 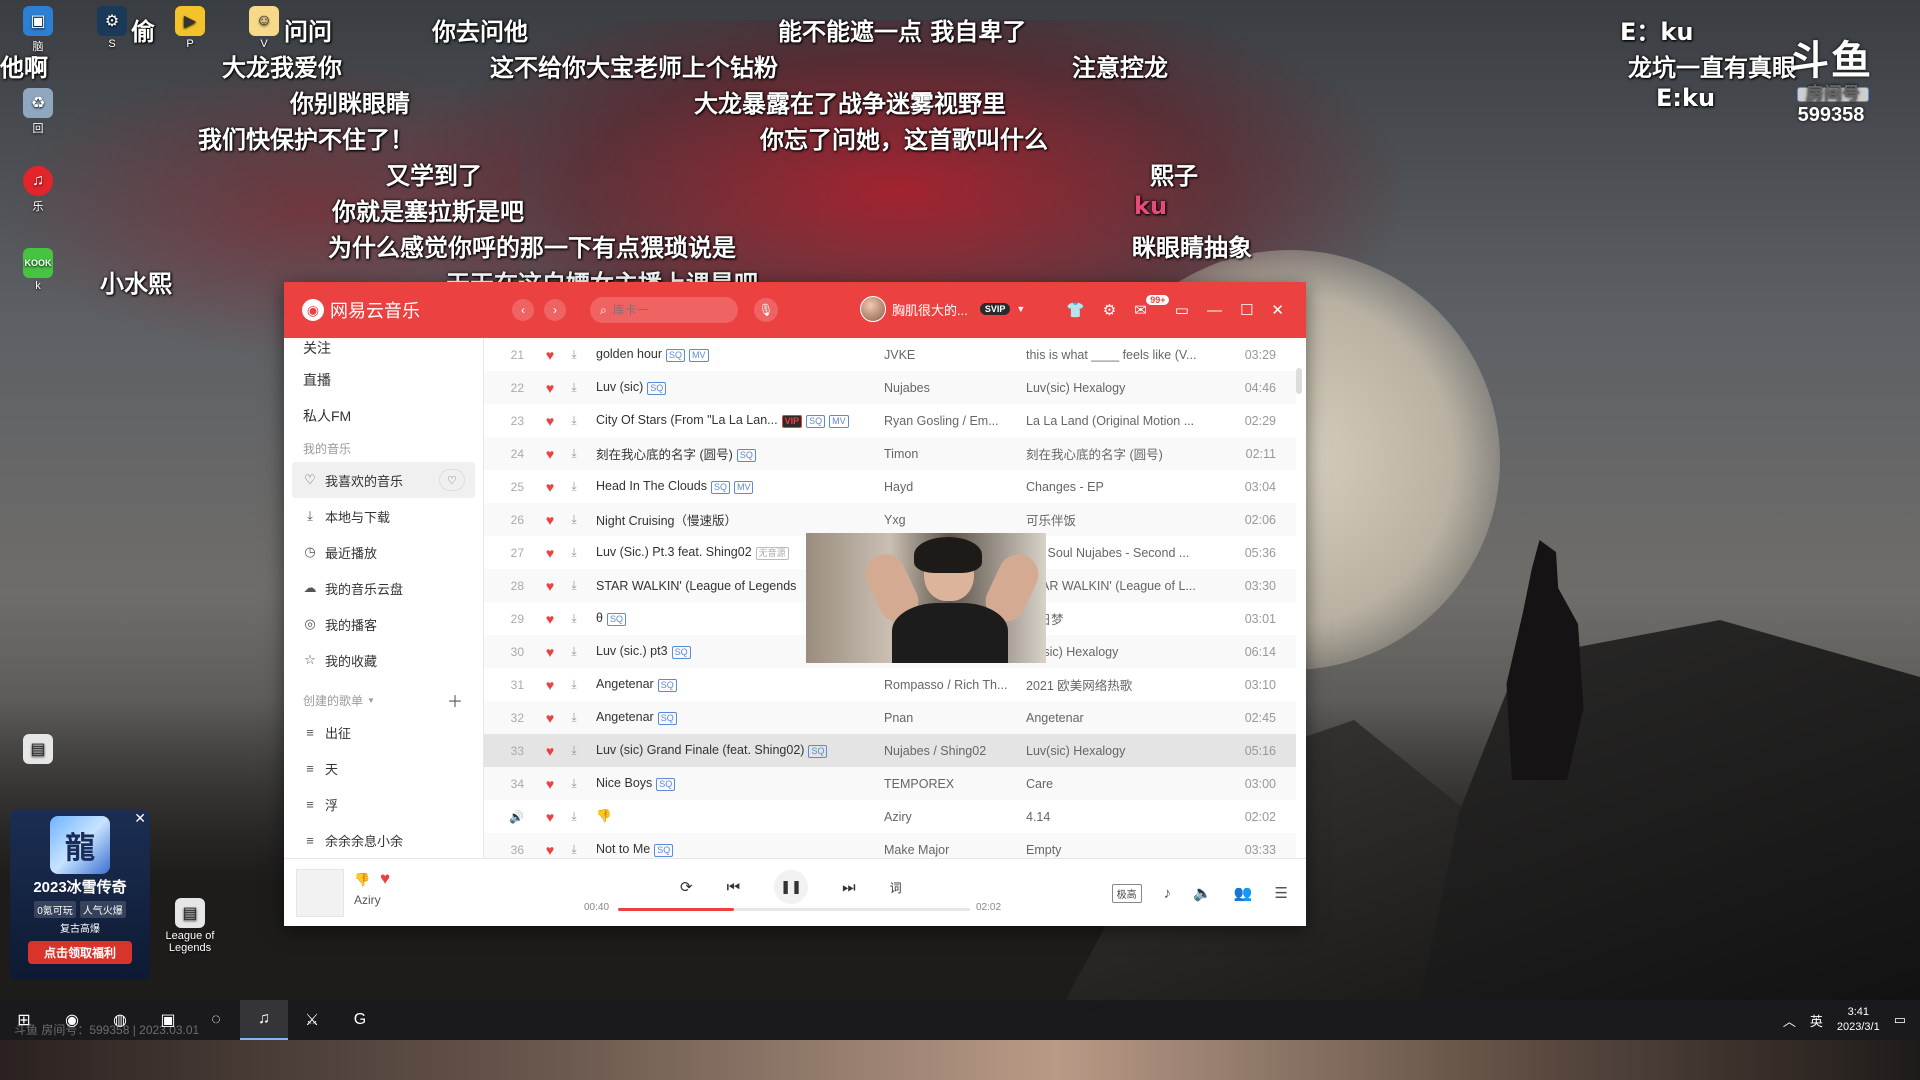 What do you see at coordinates (1121, 487) in the screenshot?
I see `track-album: Changes - EP` at bounding box center [1121, 487].